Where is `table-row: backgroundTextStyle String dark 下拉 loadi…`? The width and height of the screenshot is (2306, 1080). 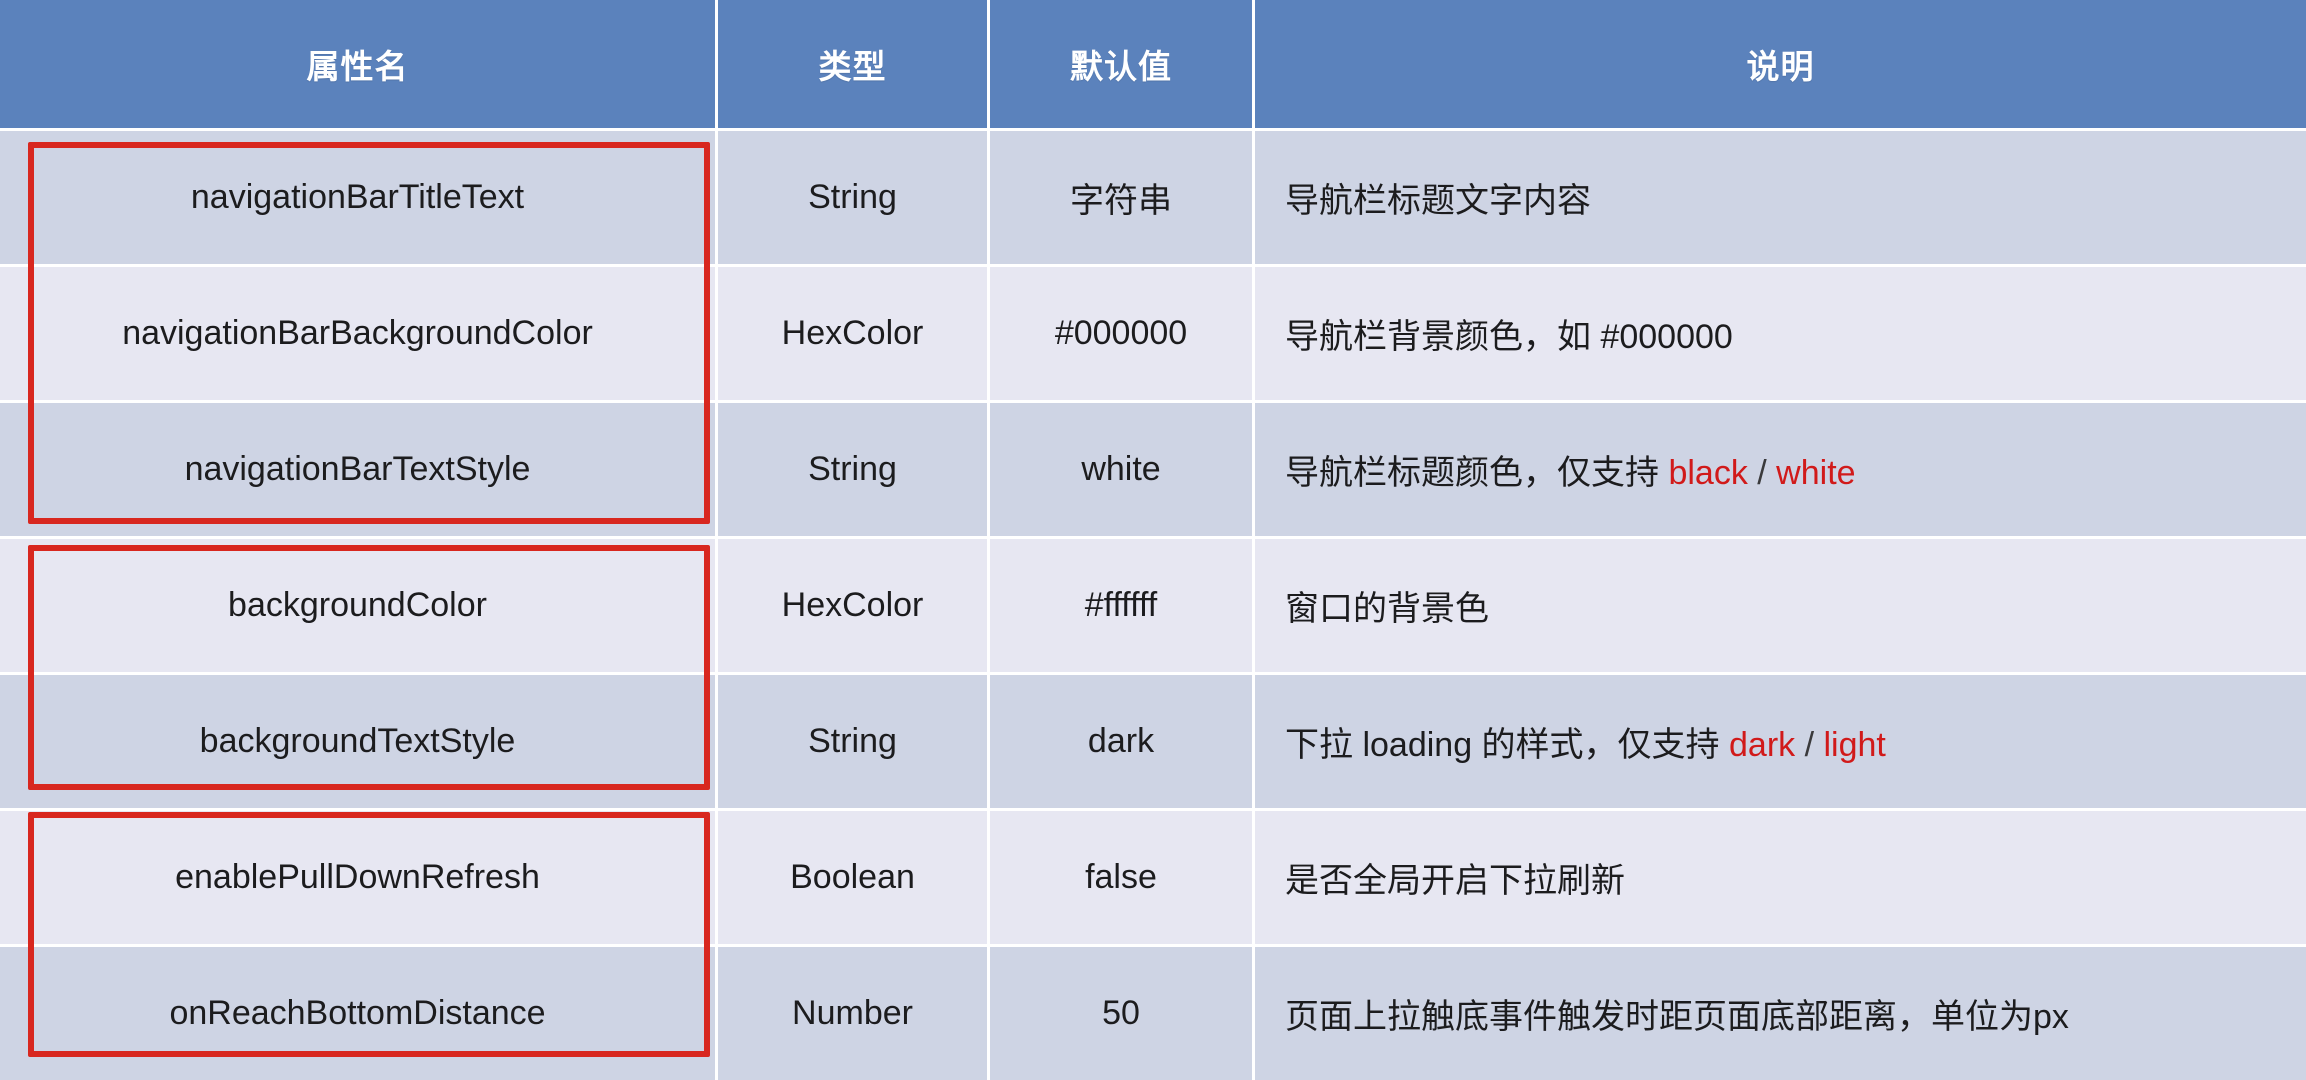
table-row: backgroundTextStyle String dark 下拉 loadi… is located at coordinates (1153, 743).